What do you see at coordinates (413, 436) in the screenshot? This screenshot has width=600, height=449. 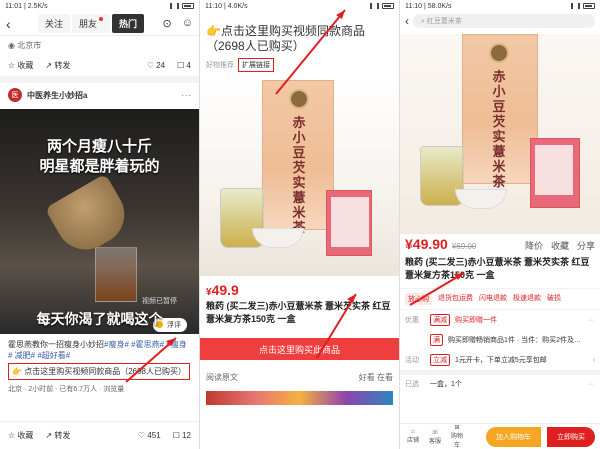 I see `shop-icon: ⌂ 店铺` at bounding box center [413, 436].